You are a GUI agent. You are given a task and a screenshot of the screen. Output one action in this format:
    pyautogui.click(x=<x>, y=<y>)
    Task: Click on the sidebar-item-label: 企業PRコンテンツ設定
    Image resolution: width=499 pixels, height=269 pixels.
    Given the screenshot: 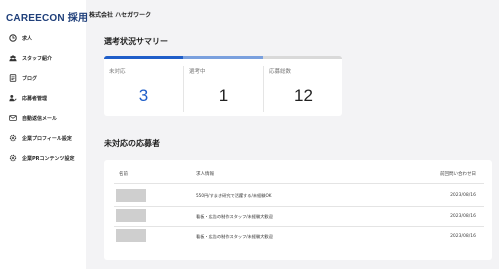 What is the action you would take?
    pyautogui.click(x=48, y=158)
    